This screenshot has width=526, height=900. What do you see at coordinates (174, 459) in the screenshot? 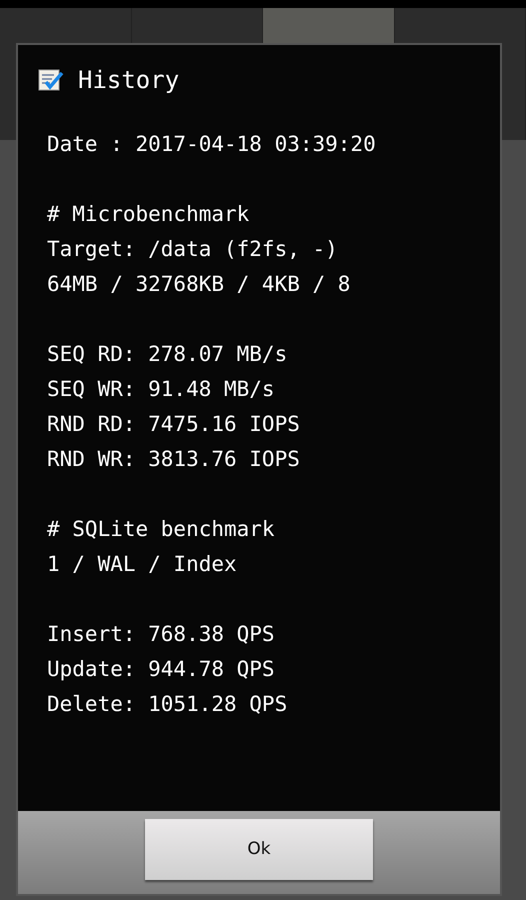
I see `result-line: RND WR: 3813.76 IOPS` at bounding box center [174, 459].